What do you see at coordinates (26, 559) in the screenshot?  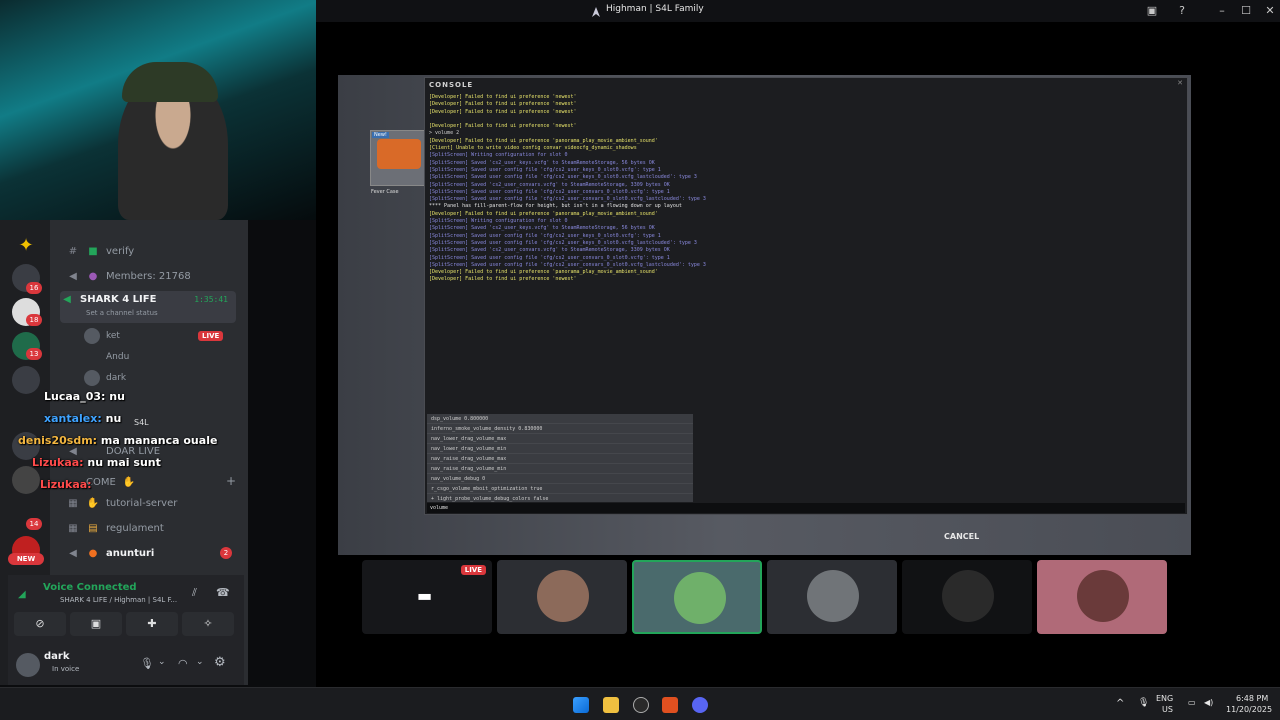 I see `new-badge: NEW` at bounding box center [26, 559].